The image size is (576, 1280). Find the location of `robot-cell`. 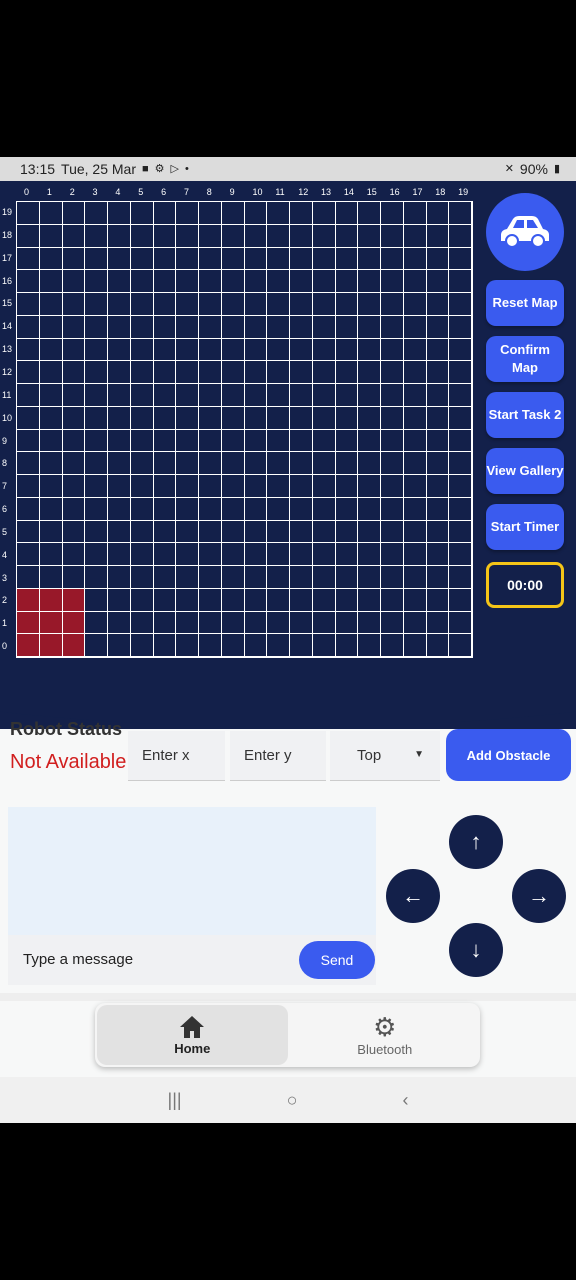

robot-cell is located at coordinates (28, 623).